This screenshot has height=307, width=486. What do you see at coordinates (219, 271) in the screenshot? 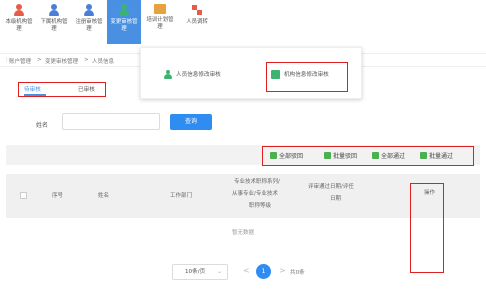
I see `chevron-down-icon: ⌄` at bounding box center [219, 271].